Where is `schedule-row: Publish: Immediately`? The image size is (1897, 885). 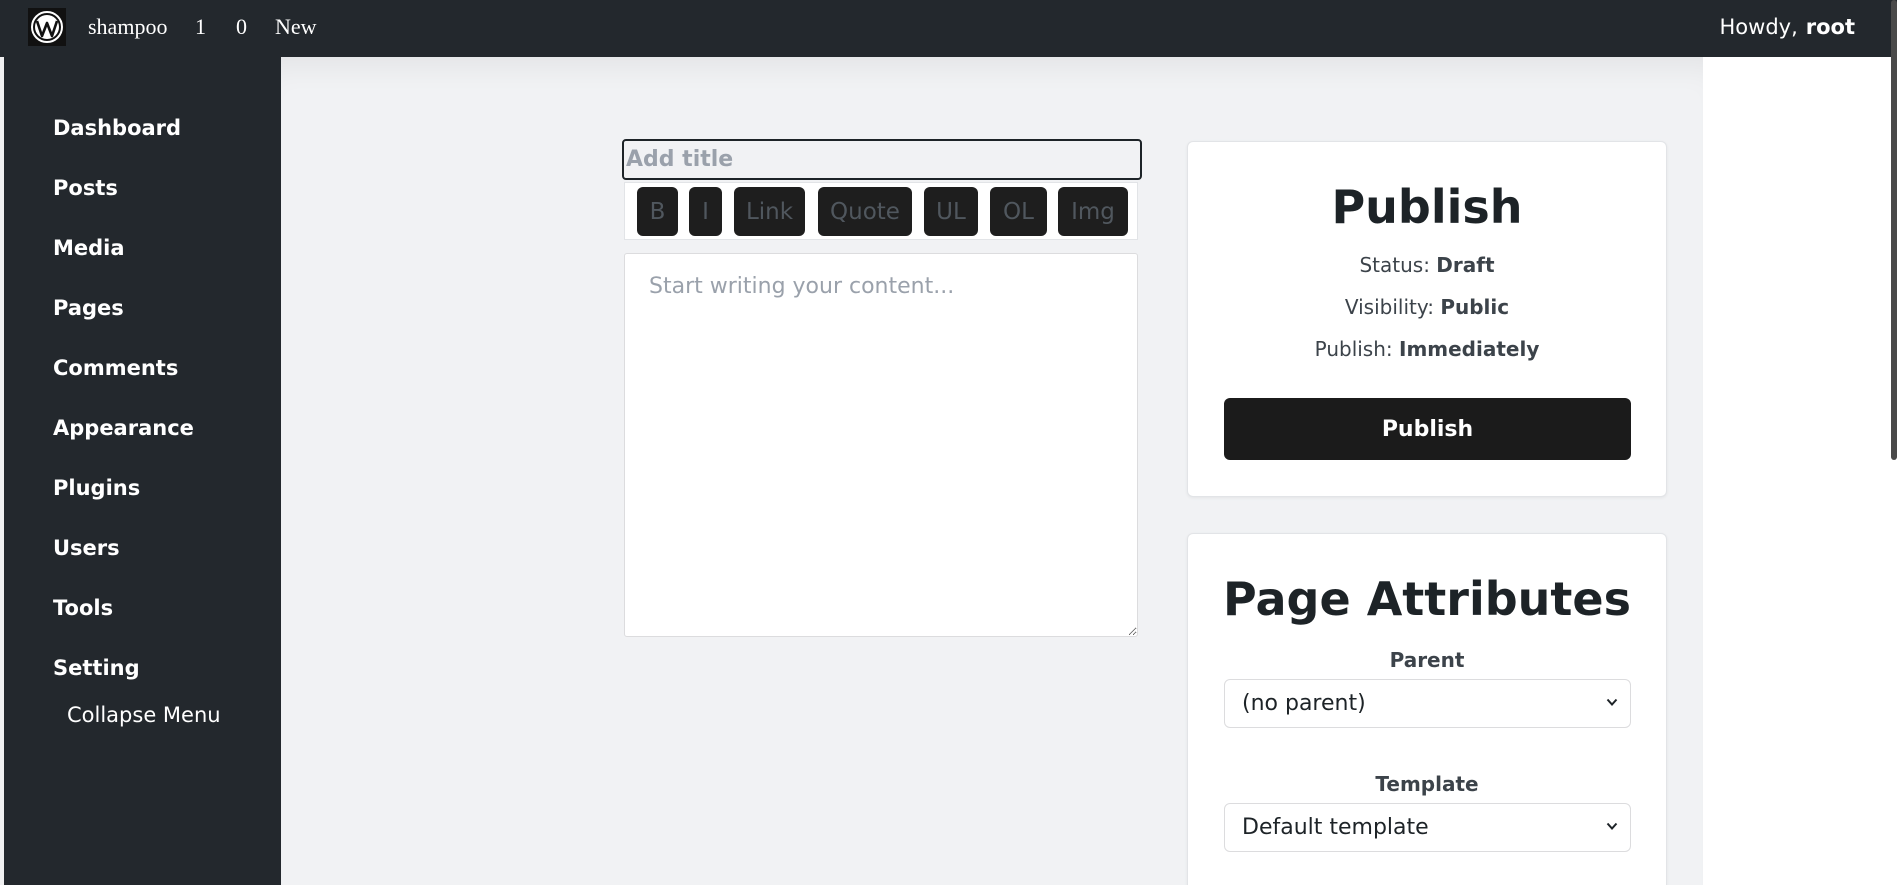
schedule-row: Publish: Immediately is located at coordinates (1427, 349).